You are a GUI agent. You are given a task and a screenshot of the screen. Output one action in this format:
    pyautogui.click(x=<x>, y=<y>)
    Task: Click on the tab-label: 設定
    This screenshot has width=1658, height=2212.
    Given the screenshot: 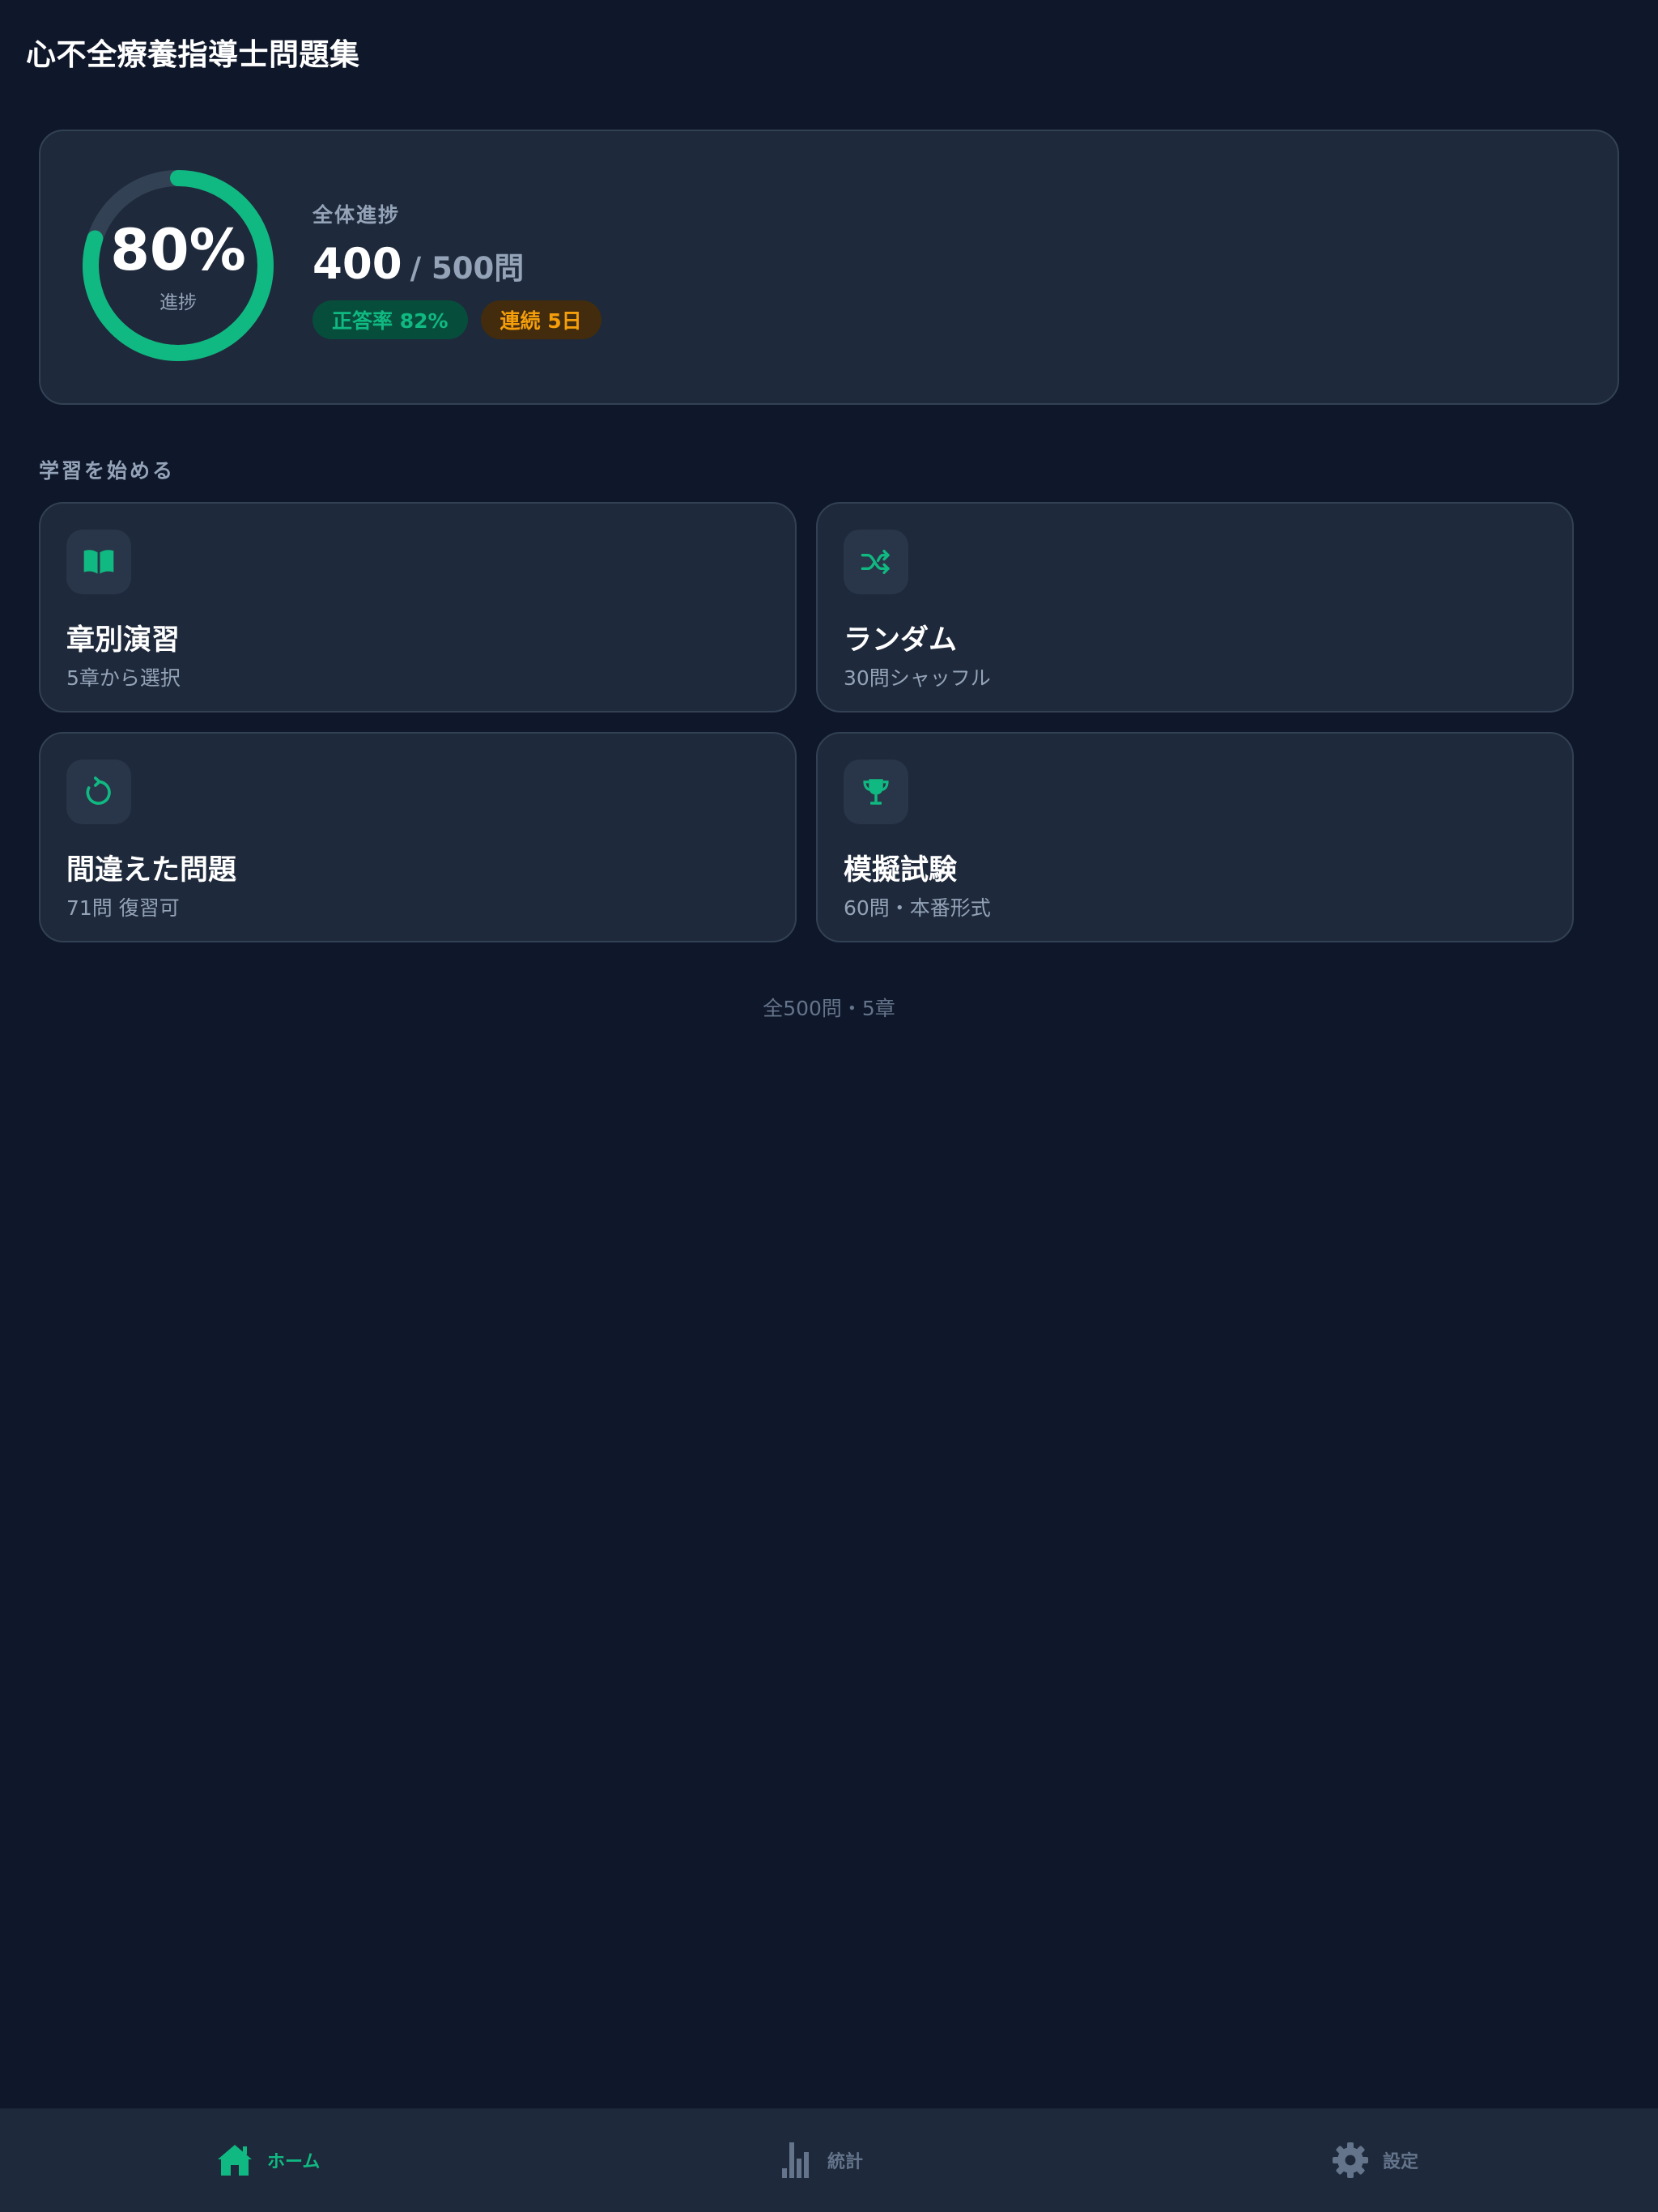 What is the action you would take?
    pyautogui.click(x=1401, y=2162)
    